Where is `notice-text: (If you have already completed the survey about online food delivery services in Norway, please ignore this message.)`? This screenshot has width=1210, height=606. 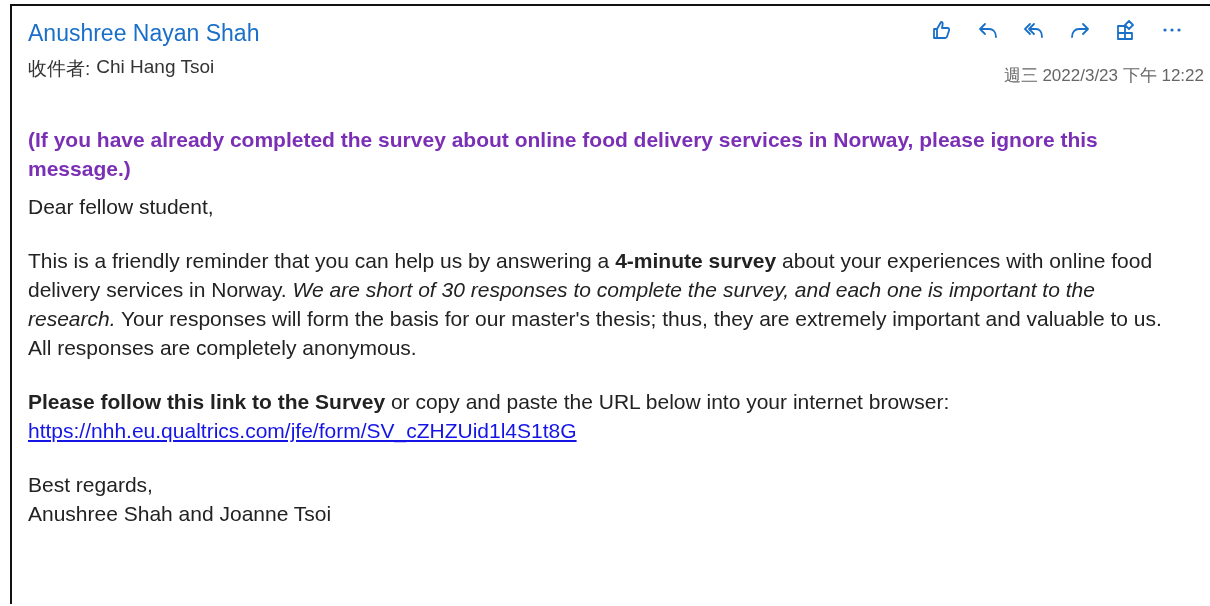 notice-text: (If you have already completed the survey about online food delivery services in Norway, please ignore this message.) is located at coordinates (563, 154).